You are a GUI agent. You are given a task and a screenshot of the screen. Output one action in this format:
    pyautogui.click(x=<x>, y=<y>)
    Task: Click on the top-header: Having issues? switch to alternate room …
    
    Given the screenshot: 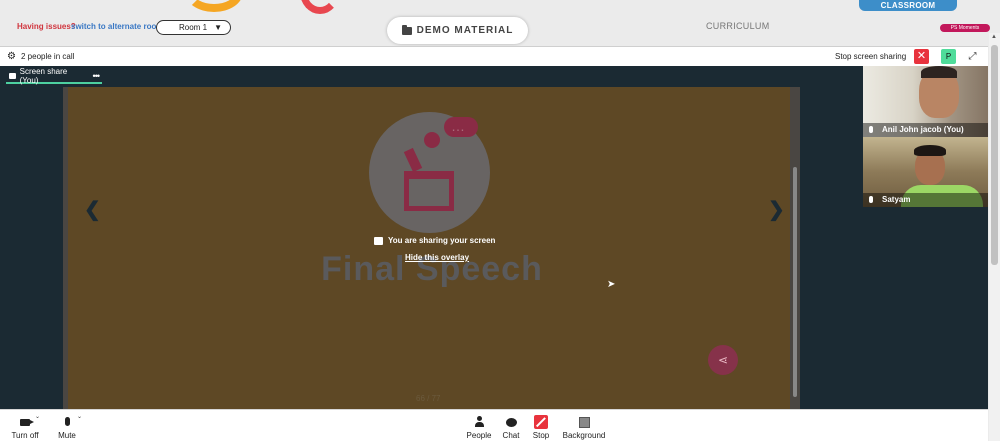 What is the action you would take?
    pyautogui.click(x=500, y=23)
    